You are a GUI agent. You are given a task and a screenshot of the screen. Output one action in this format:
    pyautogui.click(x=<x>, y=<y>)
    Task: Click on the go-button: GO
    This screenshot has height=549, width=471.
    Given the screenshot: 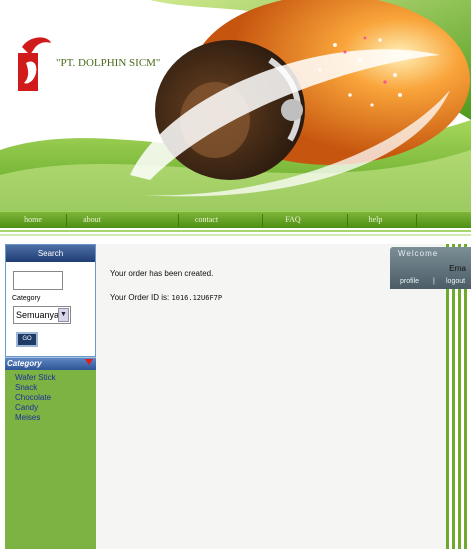 What is the action you would take?
    pyautogui.click(x=27, y=339)
    